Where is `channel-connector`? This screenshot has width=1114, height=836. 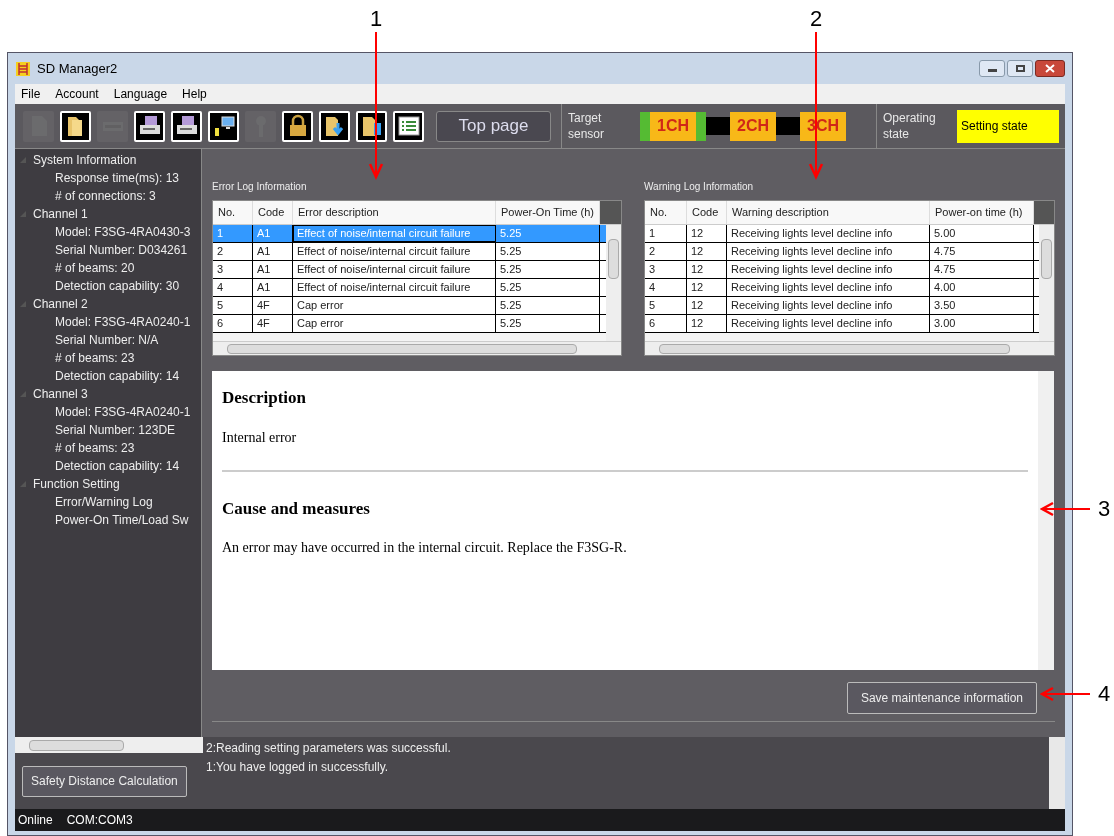
channel-connector is located at coordinates (718, 126).